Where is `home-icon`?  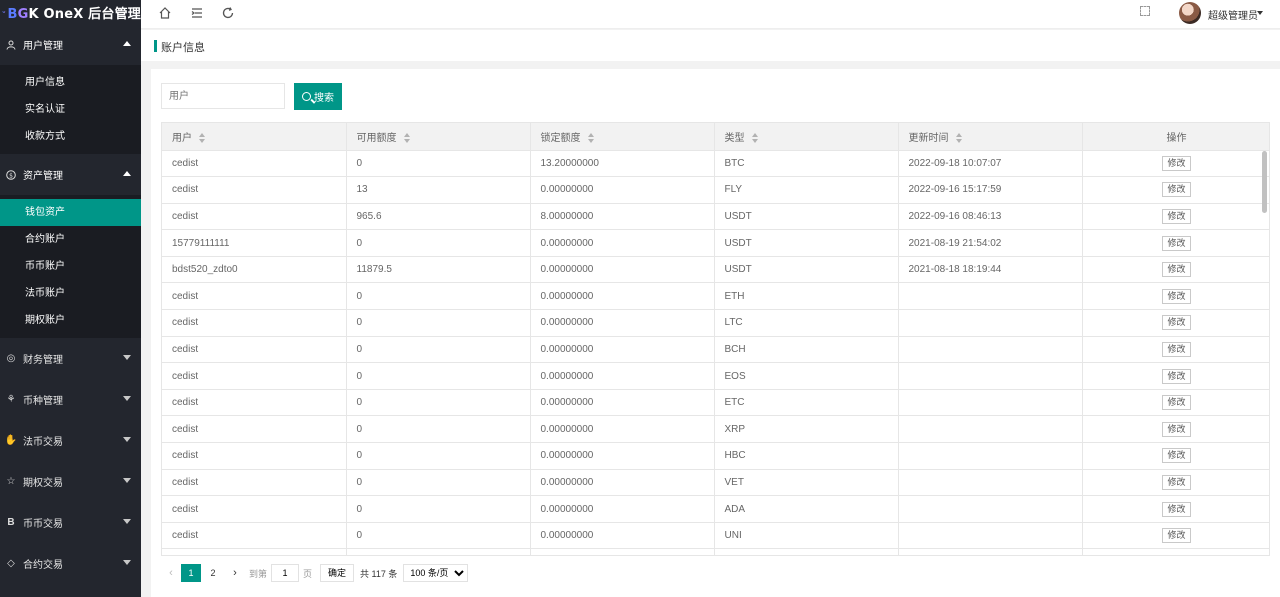
home-icon is located at coordinates (165, 13).